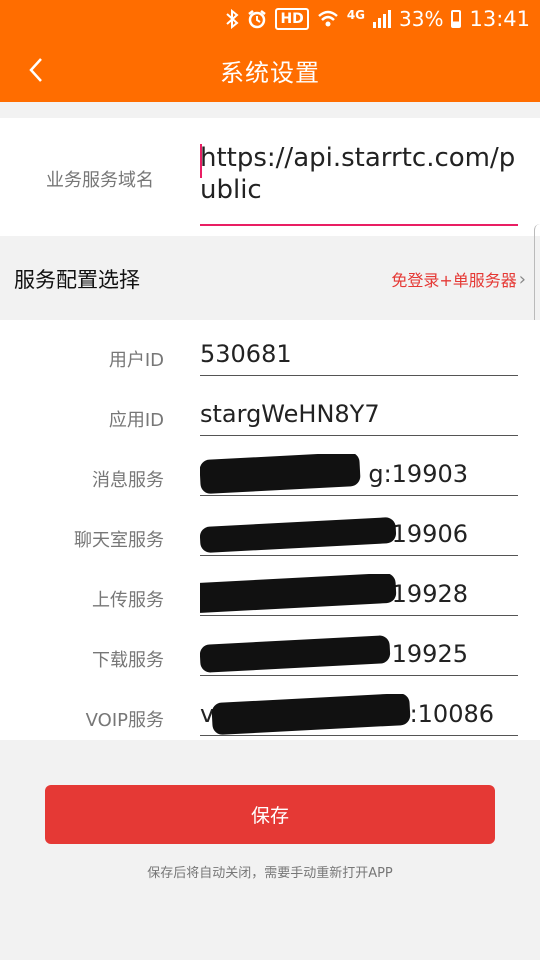 Image resolution: width=540 pixels, height=960 pixels. I want to click on domain-section: 业务服务域名 https://api.starrtc.com/public, so click(270, 177).